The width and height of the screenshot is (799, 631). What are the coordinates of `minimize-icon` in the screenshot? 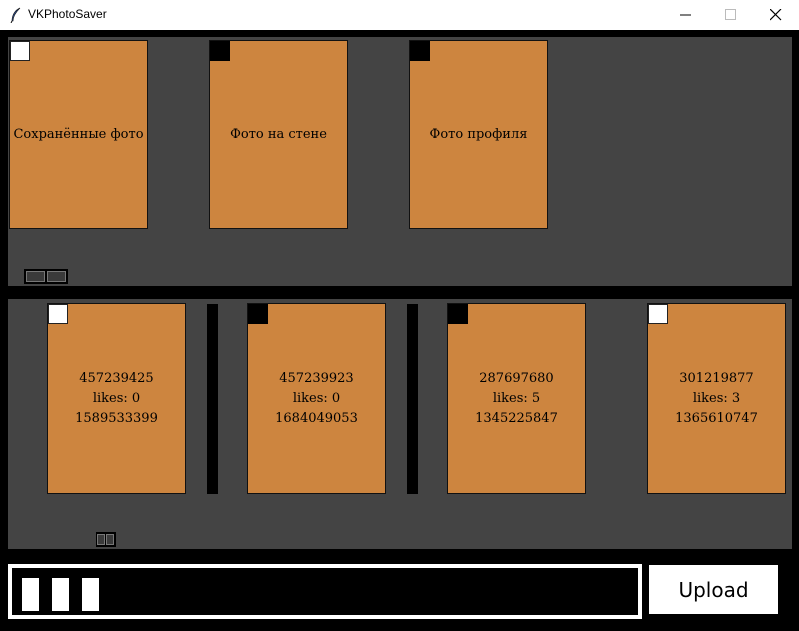 It's located at (685, 15).